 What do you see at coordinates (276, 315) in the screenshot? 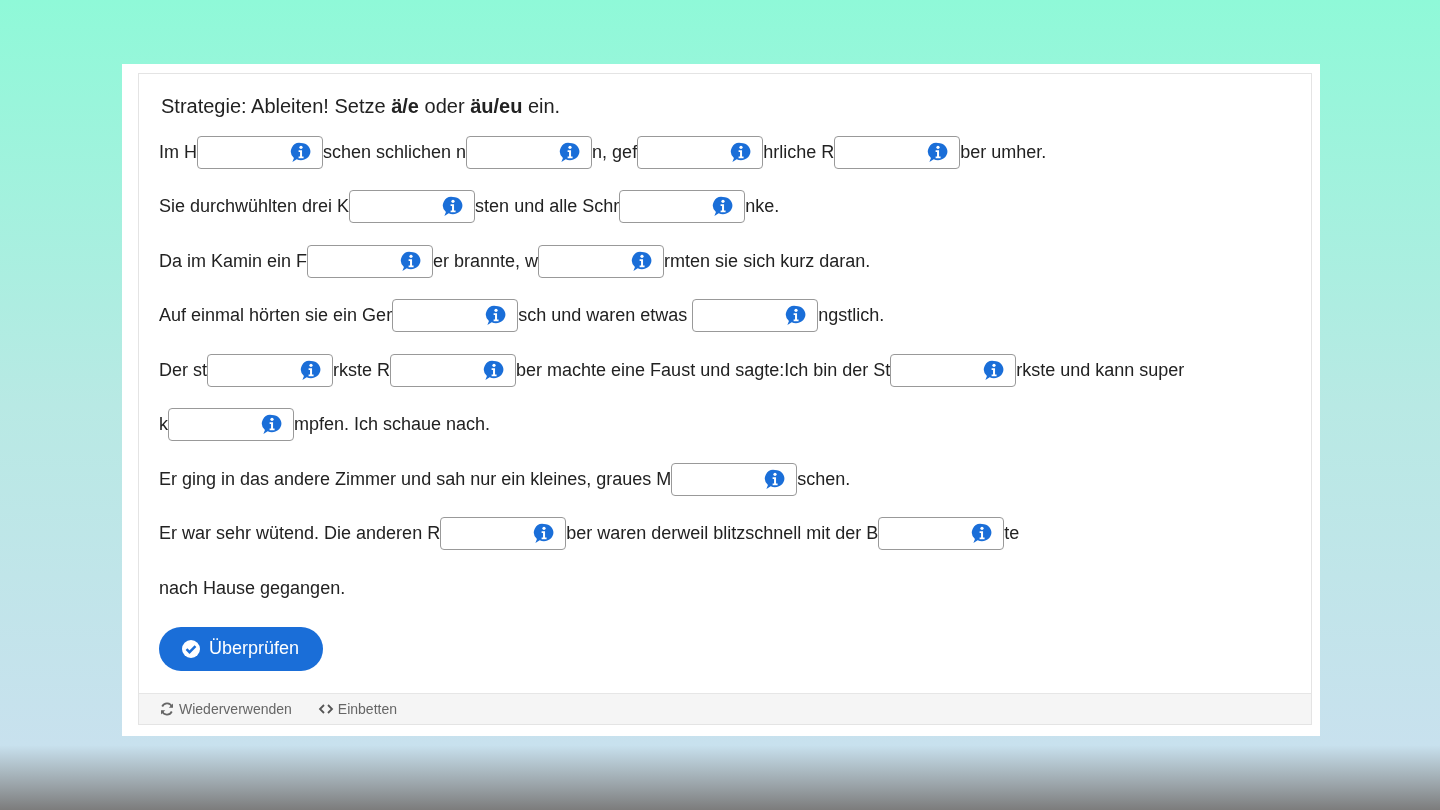
I see `sentence-text: Auf einmal hörten sie ein Ger` at bounding box center [276, 315].